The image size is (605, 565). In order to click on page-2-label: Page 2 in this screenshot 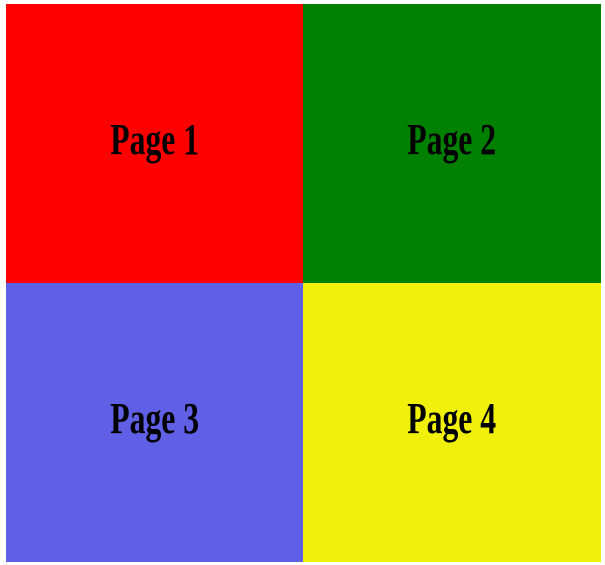, I will do `click(452, 139)`.